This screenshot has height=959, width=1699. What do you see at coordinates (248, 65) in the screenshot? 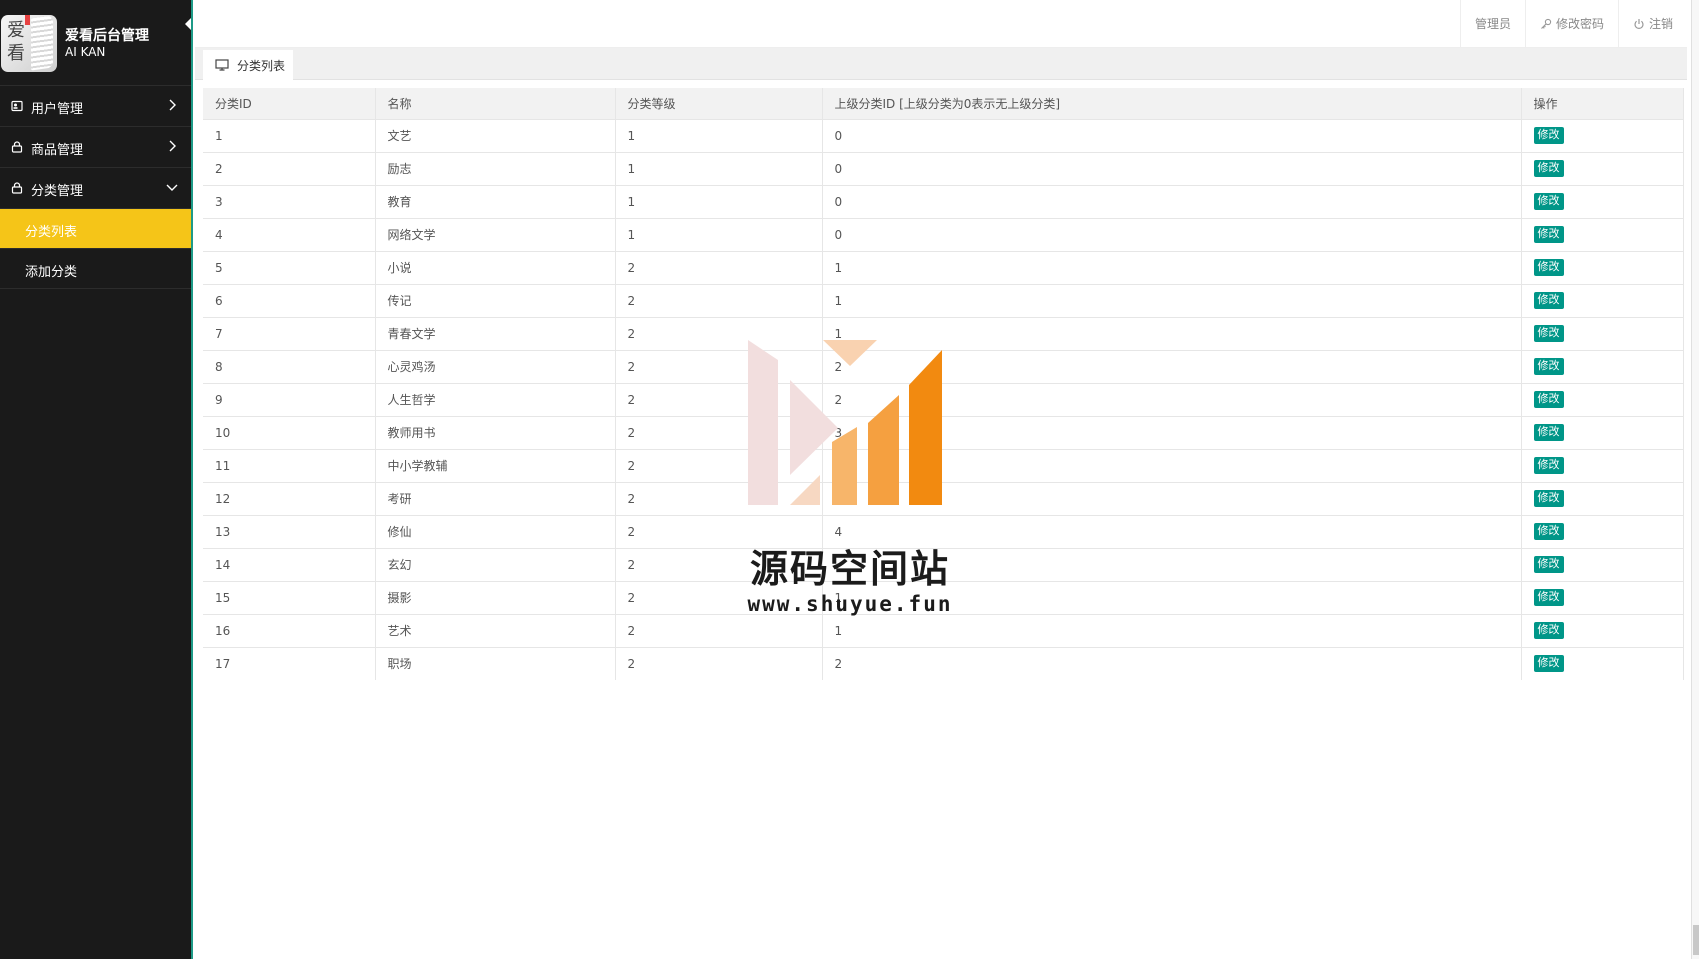
I see `tab-category-list: 分类列表` at bounding box center [248, 65].